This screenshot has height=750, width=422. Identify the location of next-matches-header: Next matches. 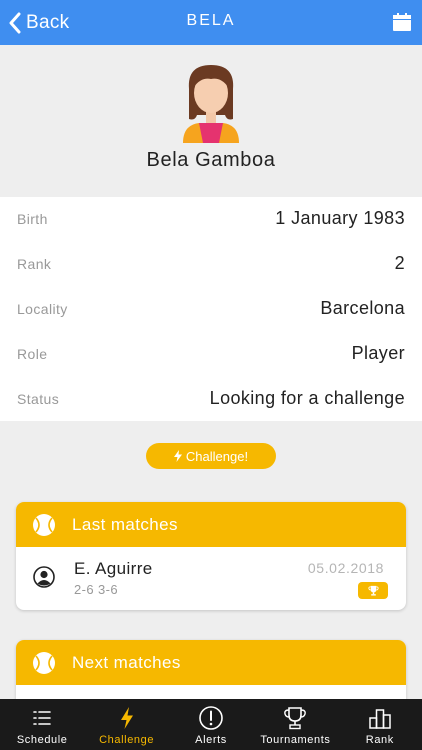
(211, 662).